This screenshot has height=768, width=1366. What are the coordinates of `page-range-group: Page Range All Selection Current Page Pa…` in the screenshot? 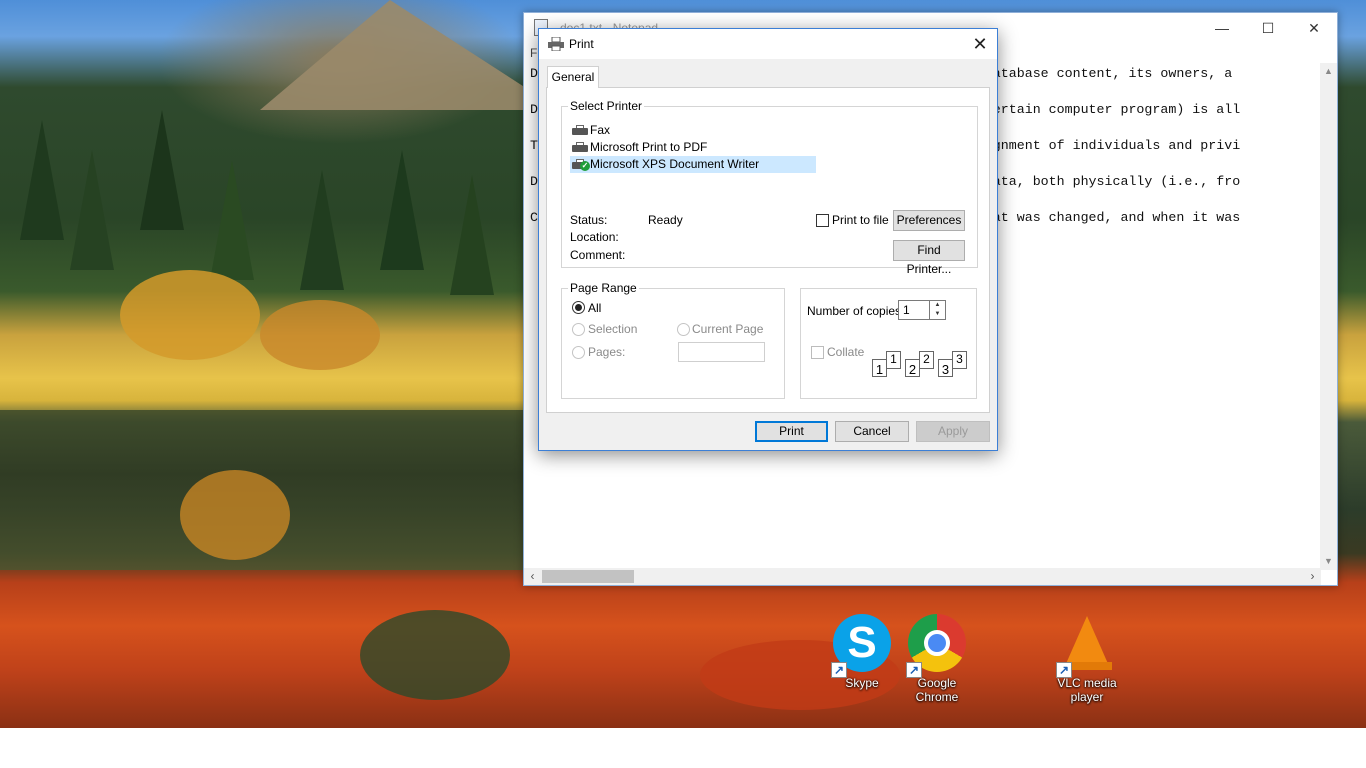 It's located at (673, 340).